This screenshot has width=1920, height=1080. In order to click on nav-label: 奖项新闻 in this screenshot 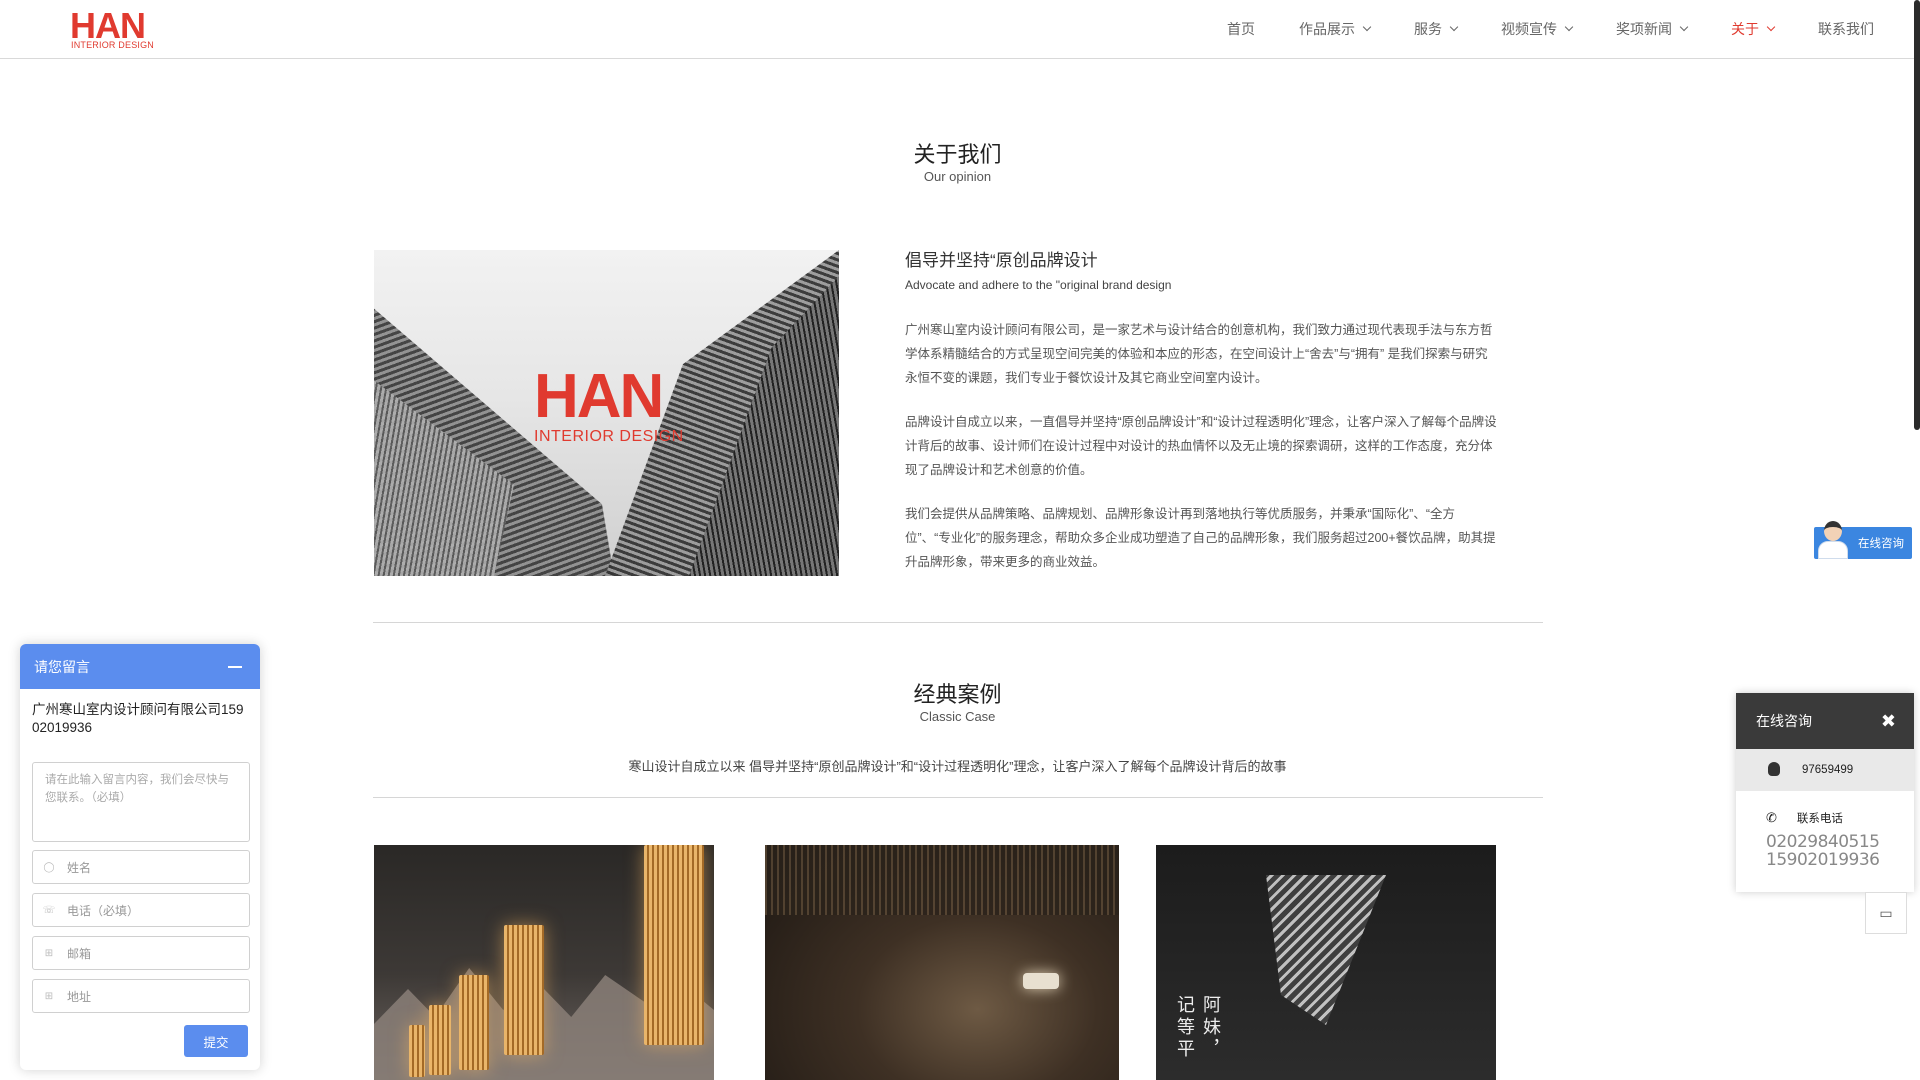, I will do `click(1644, 29)`.